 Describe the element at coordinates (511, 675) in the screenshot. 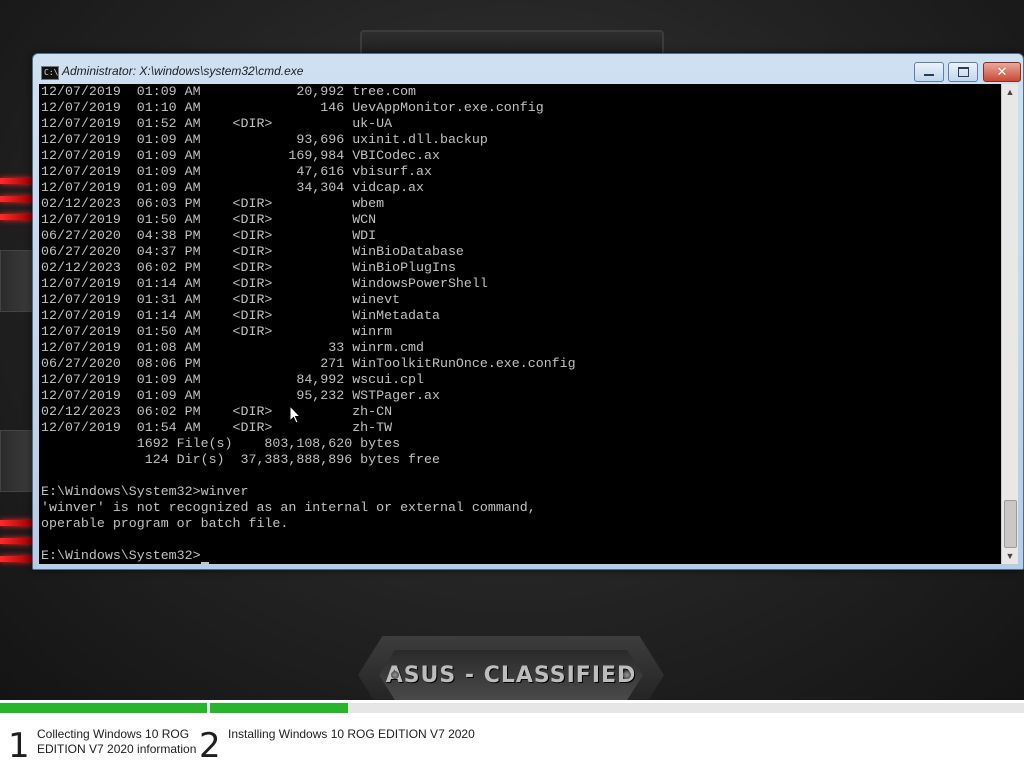

I see `badge-text: ASUS - CLASSIFIED` at that location.